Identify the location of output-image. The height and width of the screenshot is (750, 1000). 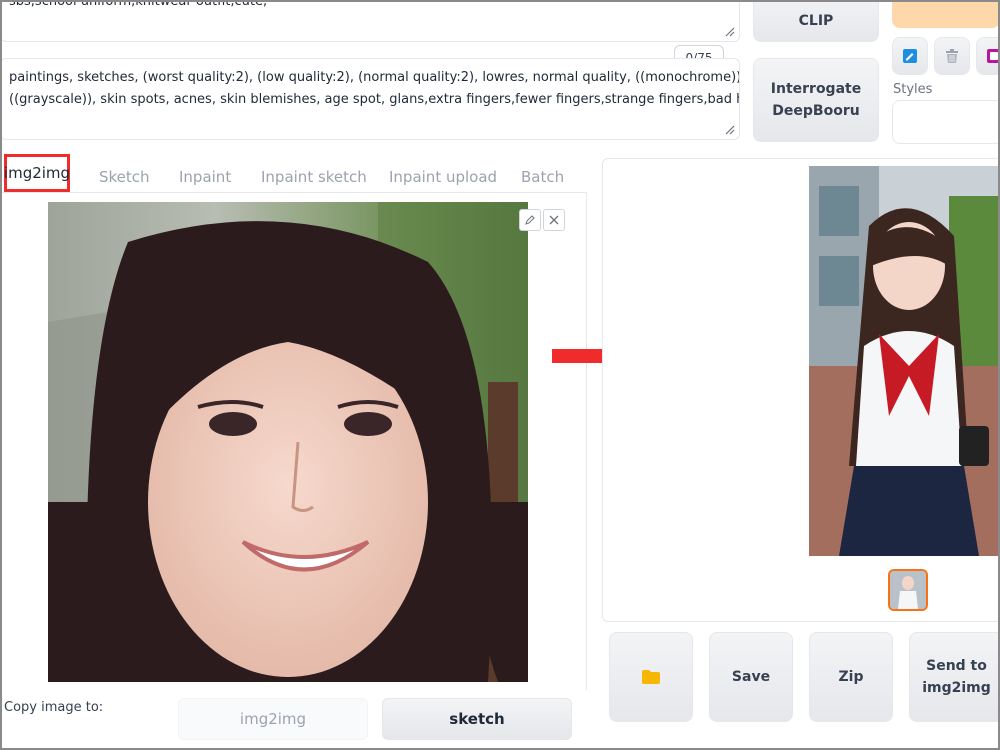
(903, 361).